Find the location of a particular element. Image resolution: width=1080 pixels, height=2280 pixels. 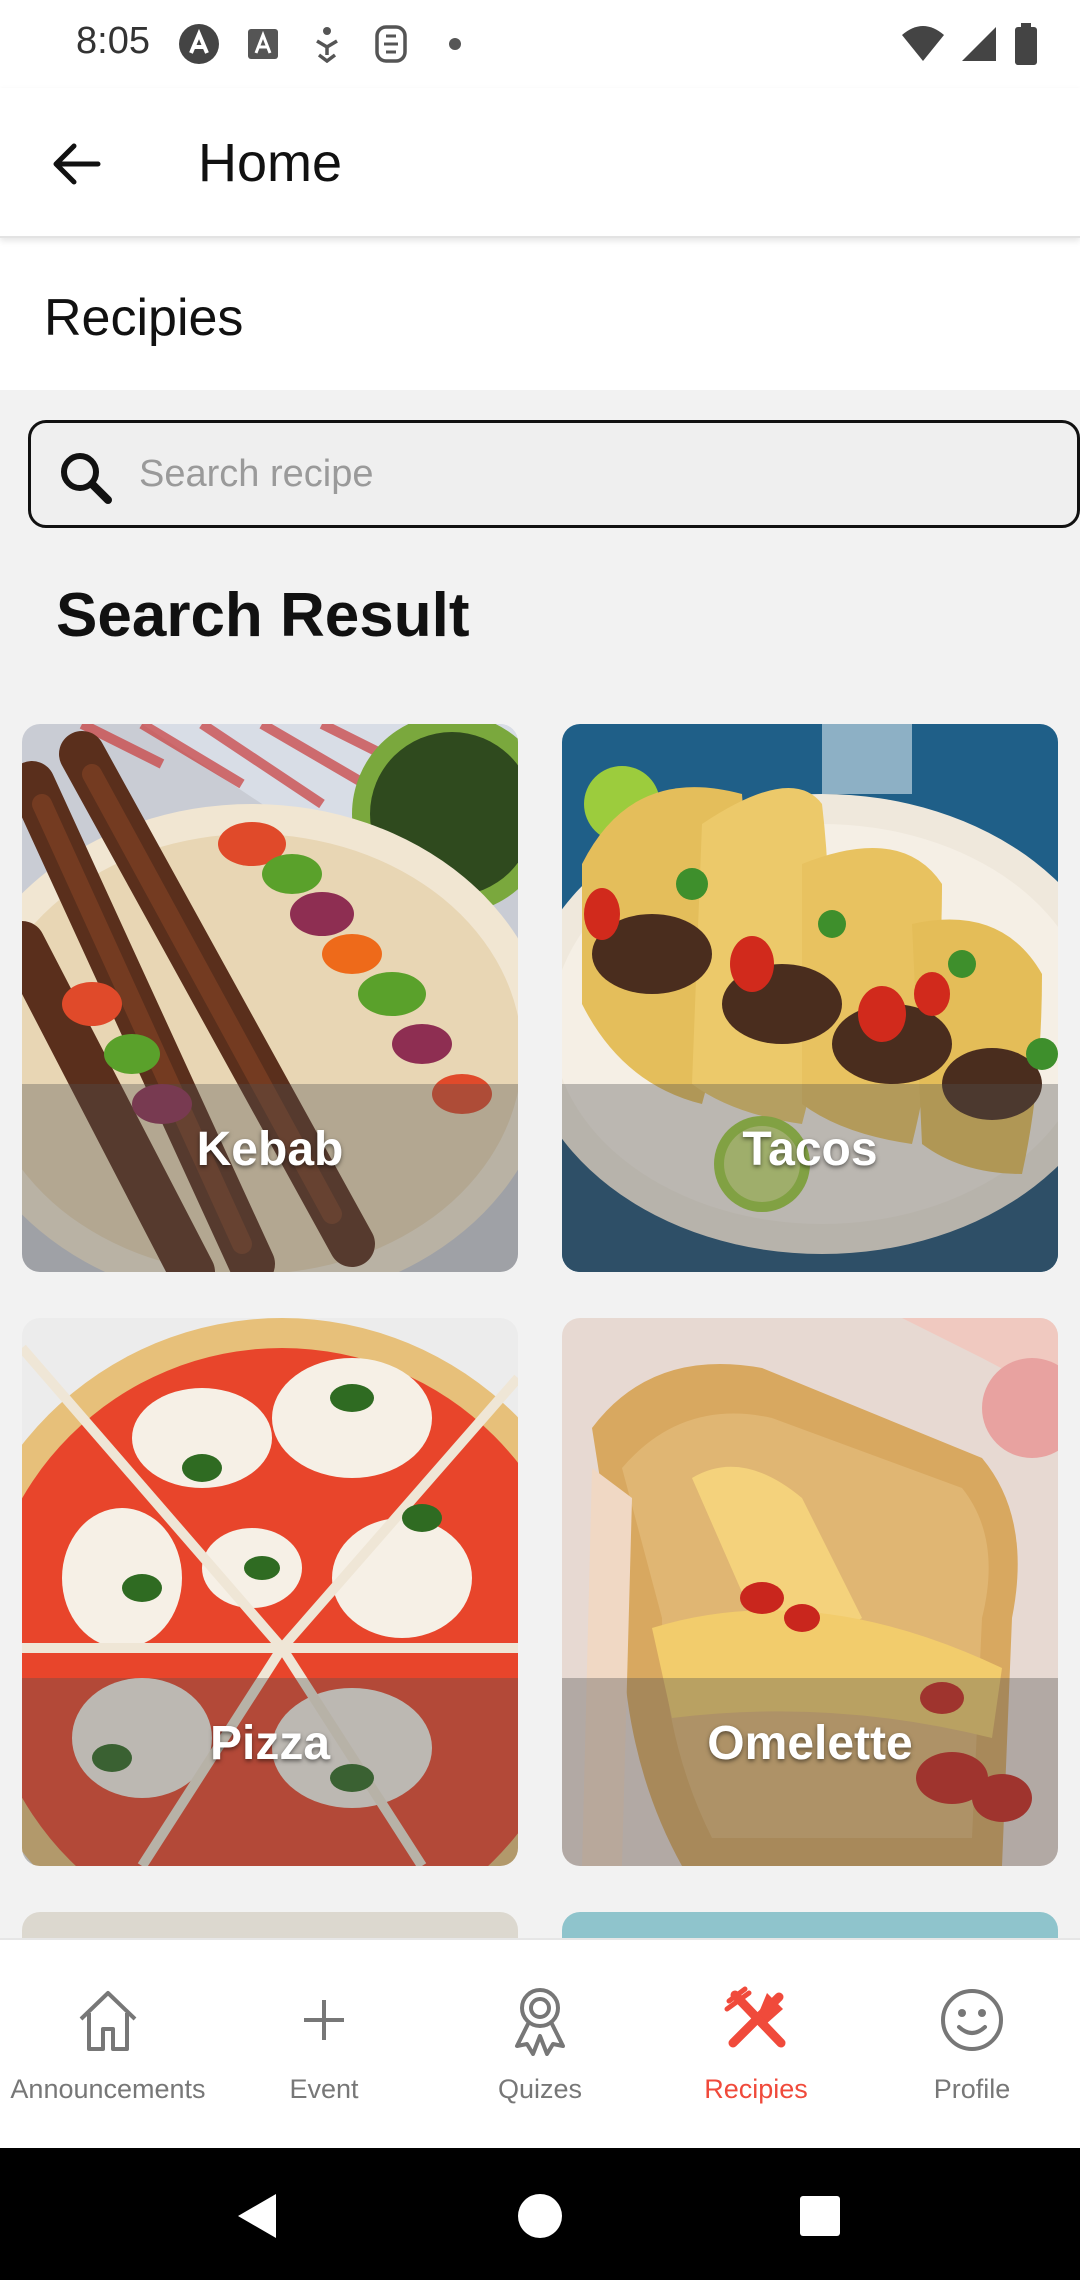

nav-label: Event is located at coordinates (324, 2089).